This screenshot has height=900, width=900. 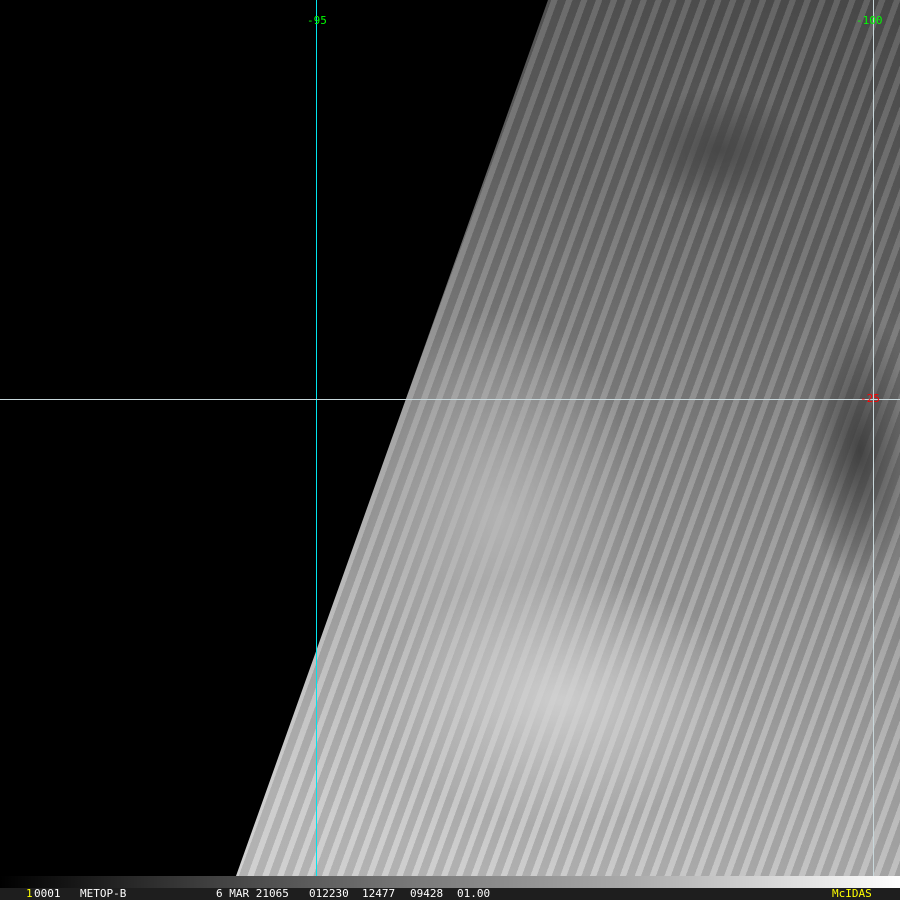 What do you see at coordinates (329, 893) in the screenshot?
I see `image-time: 012230` at bounding box center [329, 893].